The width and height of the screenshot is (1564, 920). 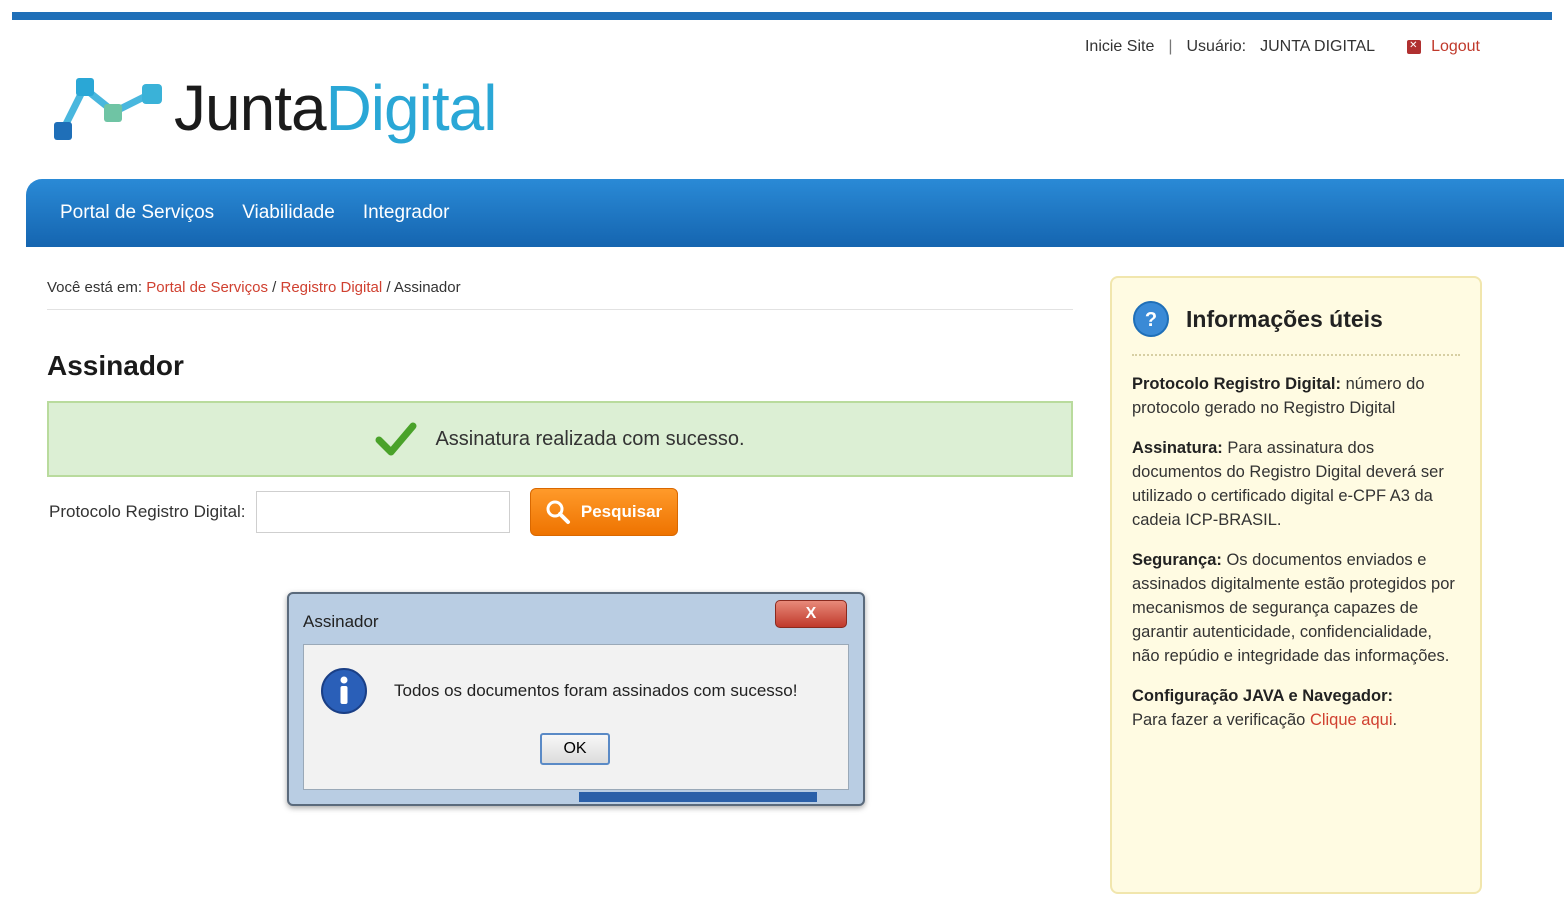 What do you see at coordinates (1119, 47) in the screenshot?
I see `home-link: Inicie Site` at bounding box center [1119, 47].